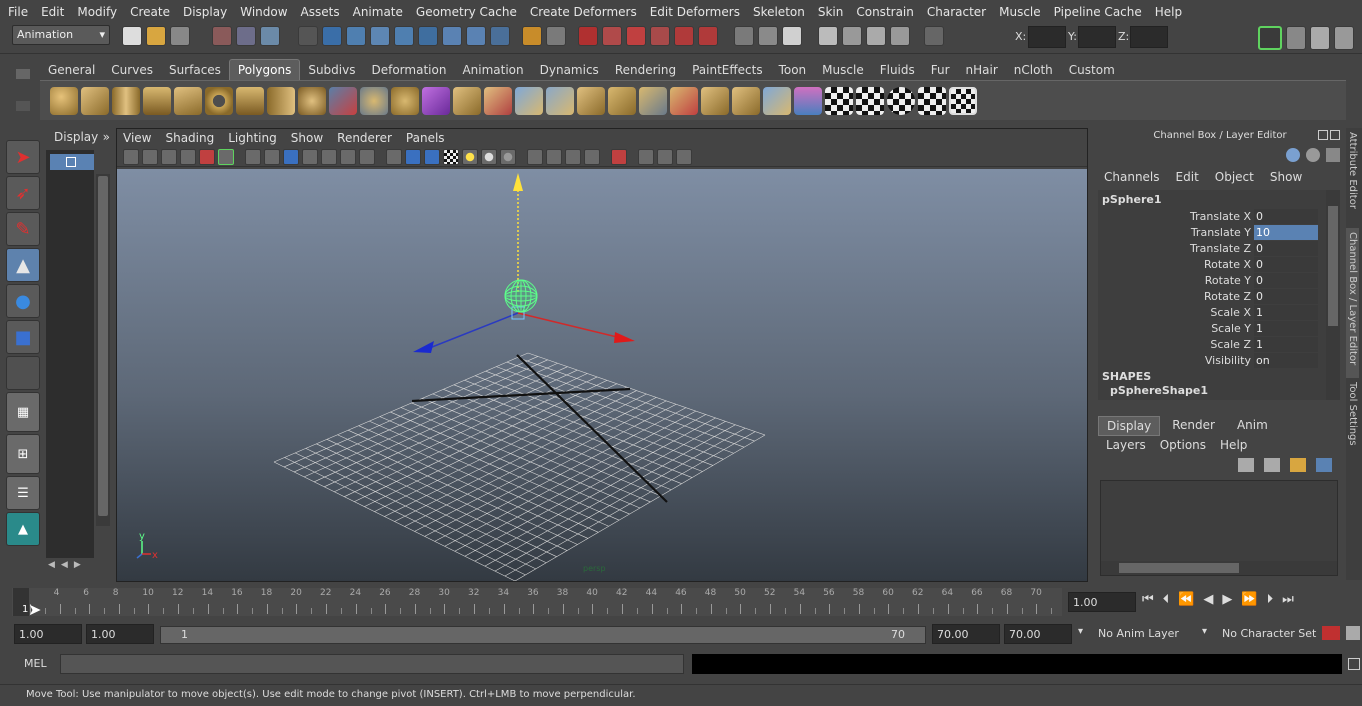 Image resolution: width=1362 pixels, height=706 pixels. What do you see at coordinates (413, 156) in the screenshot?
I see `xray-icon` at bounding box center [413, 156].